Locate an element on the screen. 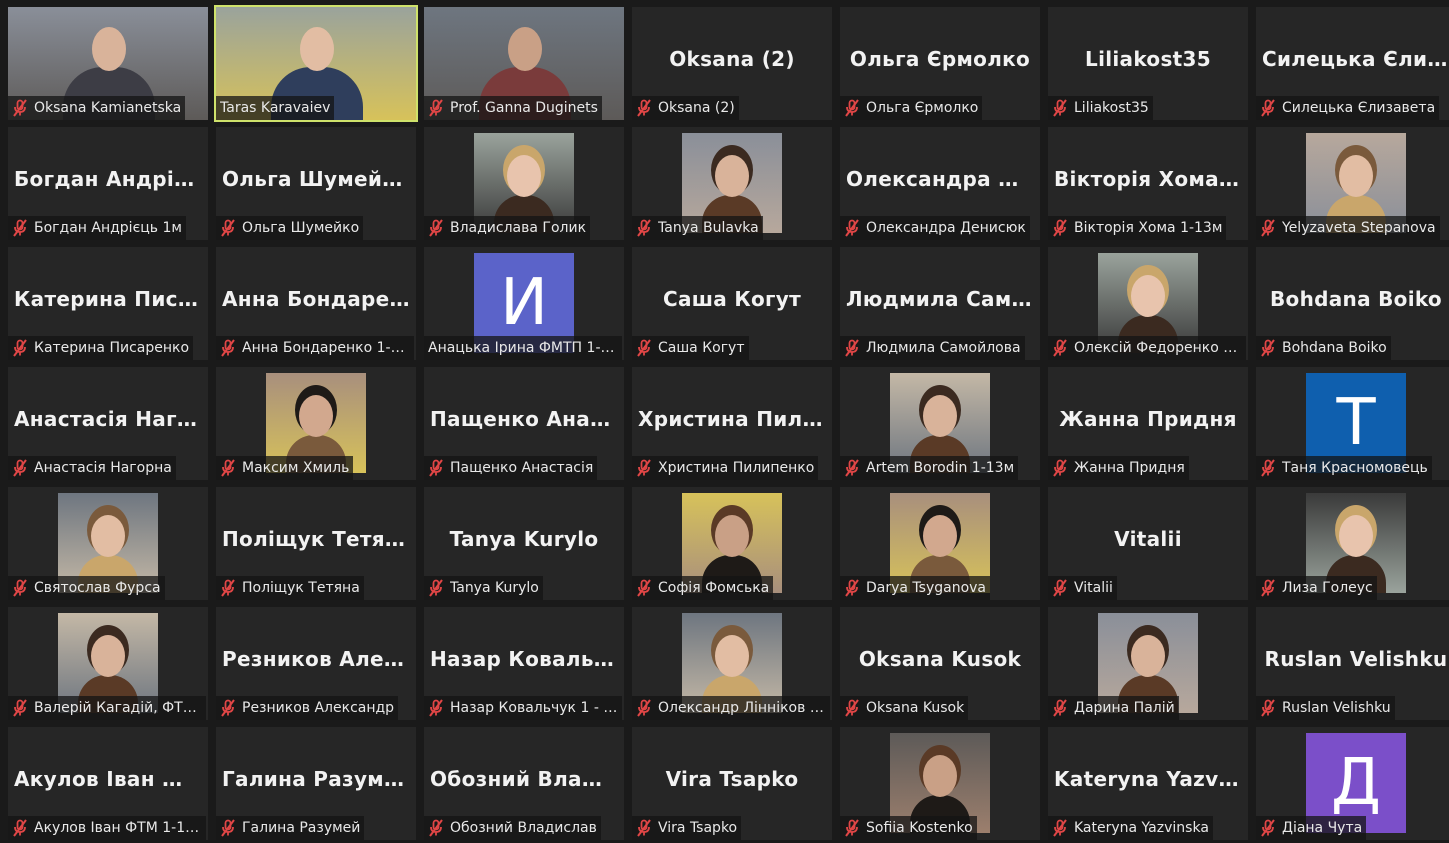 Image resolution: width=1449 pixels, height=843 pixels. participant-tile: Oksana (2) Oksana (2) is located at coordinates (732, 63).